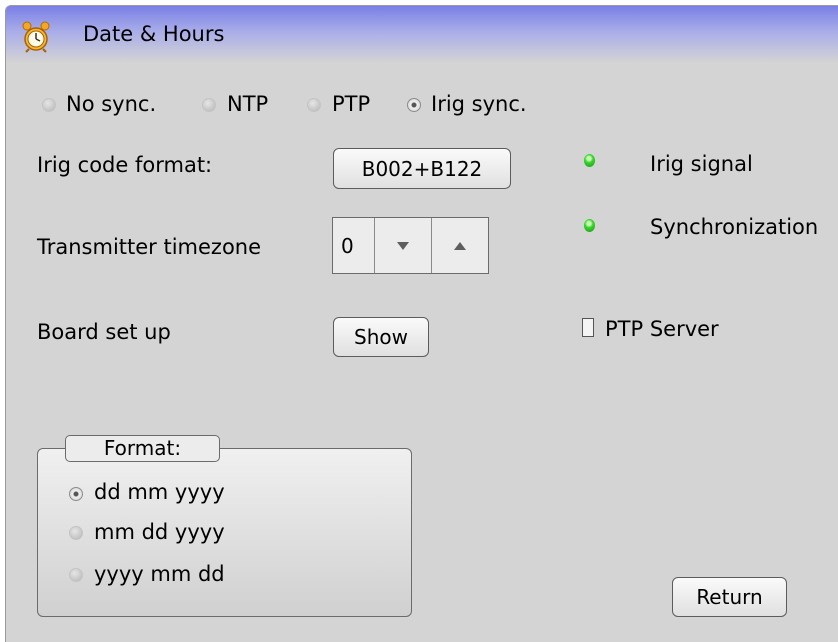 The height and width of the screenshot is (642, 838). Describe the element at coordinates (422, 34) in the screenshot. I see `title-bar: Date & Hours` at that location.